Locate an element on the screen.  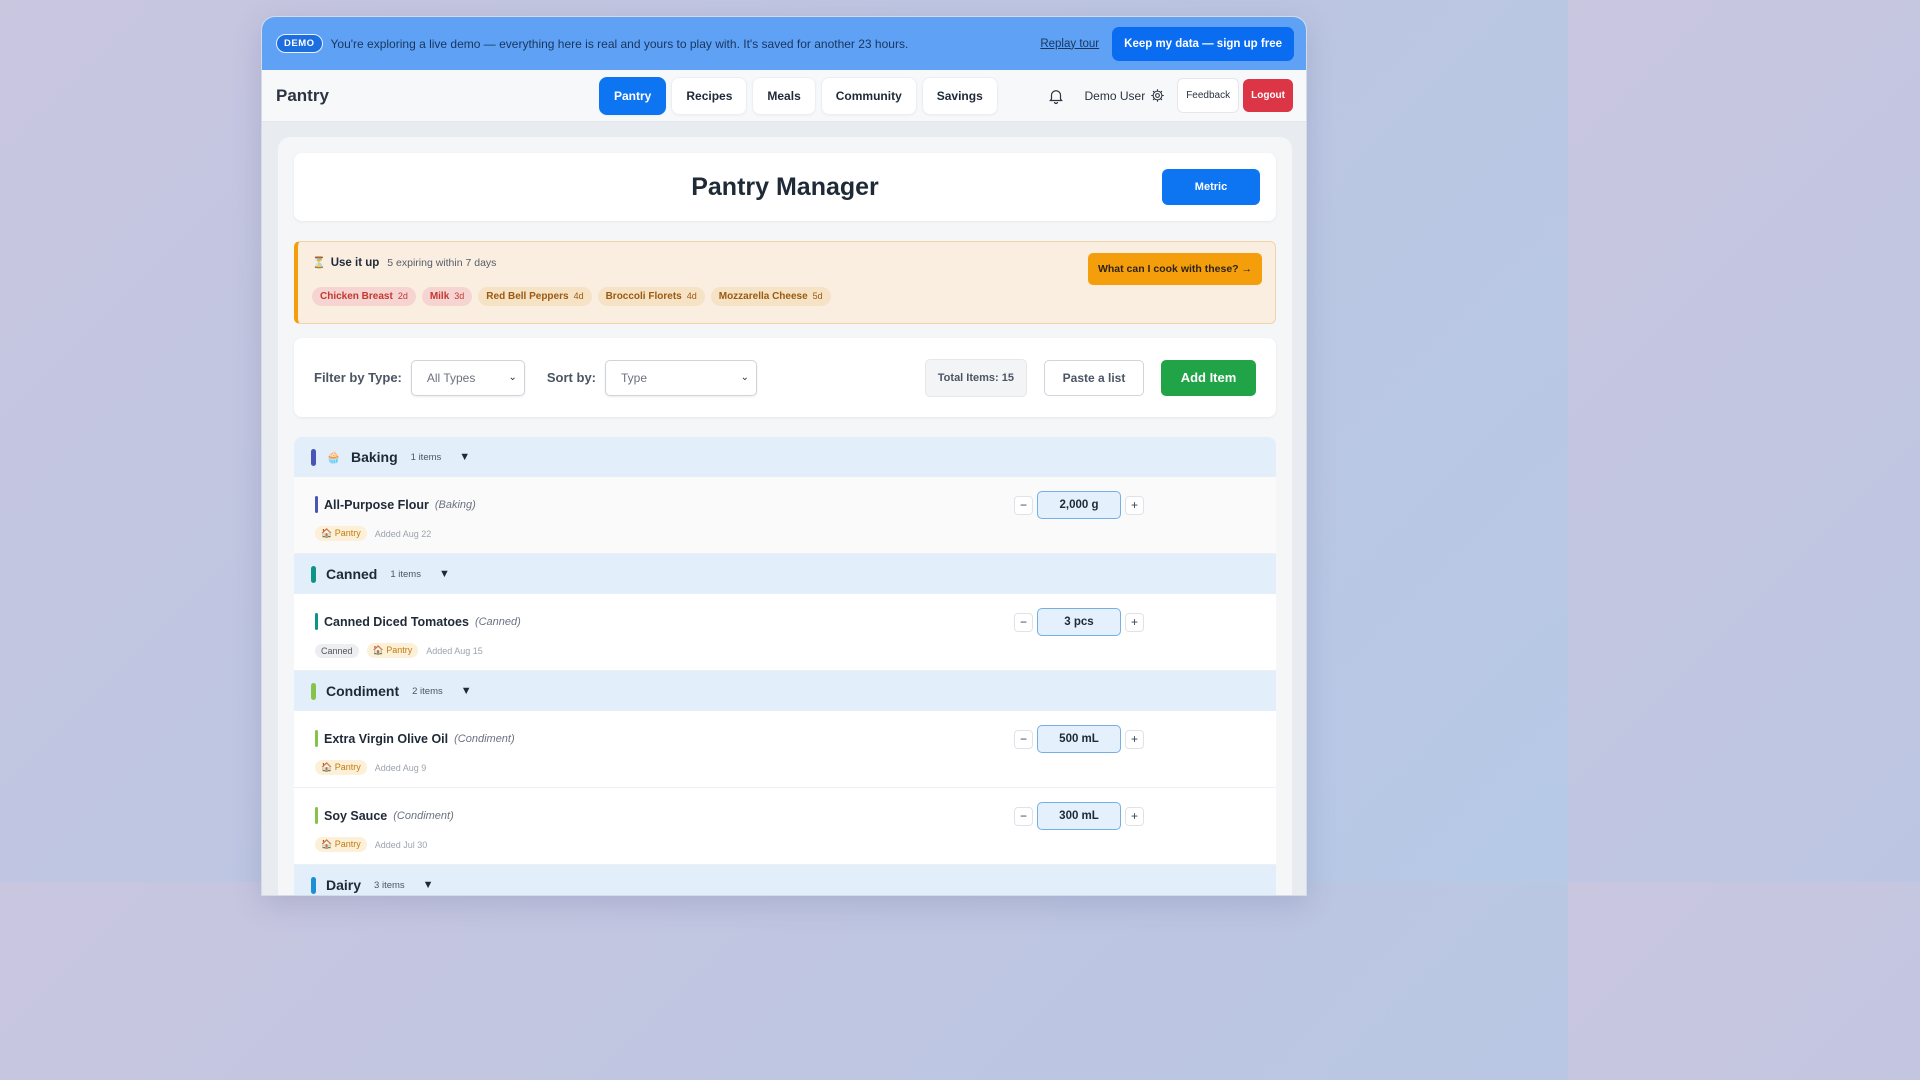
group-name: Baking is located at coordinates (374, 457).